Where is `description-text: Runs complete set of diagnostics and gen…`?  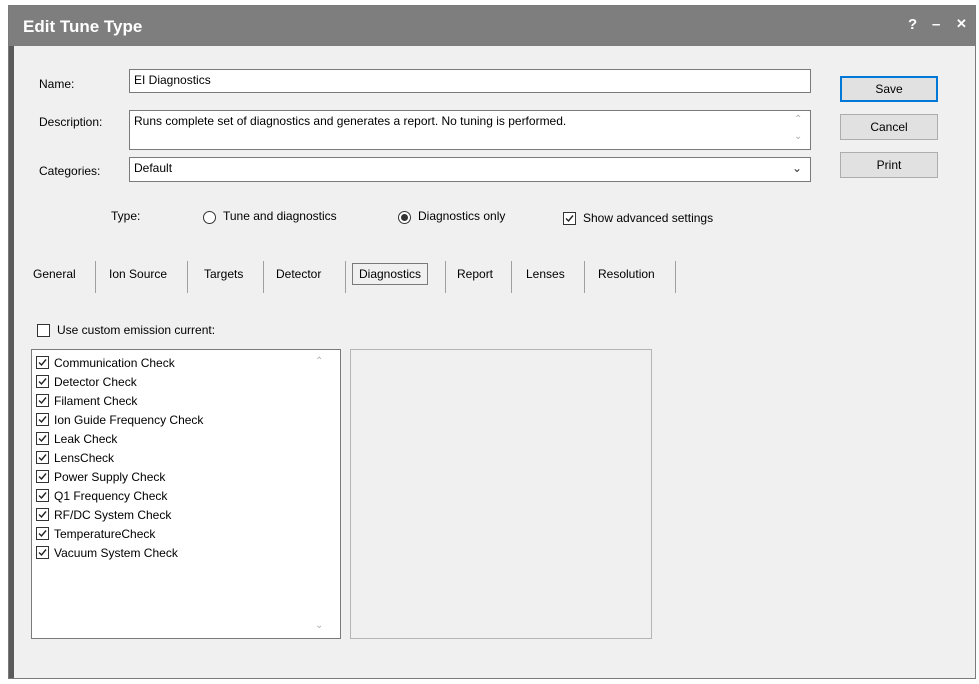
description-text: Runs complete set of diagnostics and gen… is located at coordinates (350, 121).